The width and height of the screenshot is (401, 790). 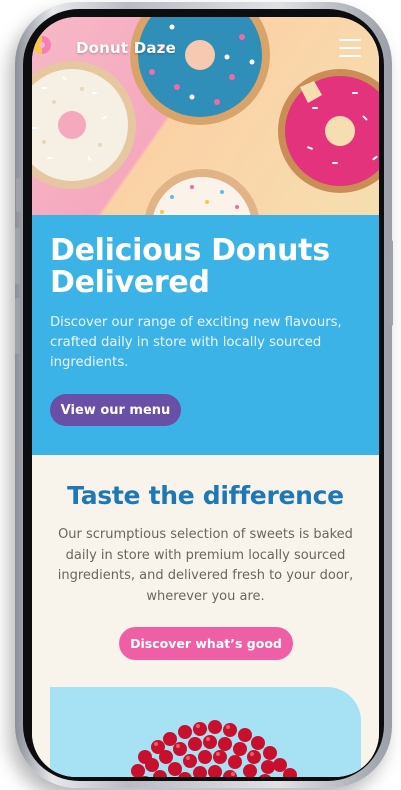 I want to click on blue-donut, so click(x=200, y=71).